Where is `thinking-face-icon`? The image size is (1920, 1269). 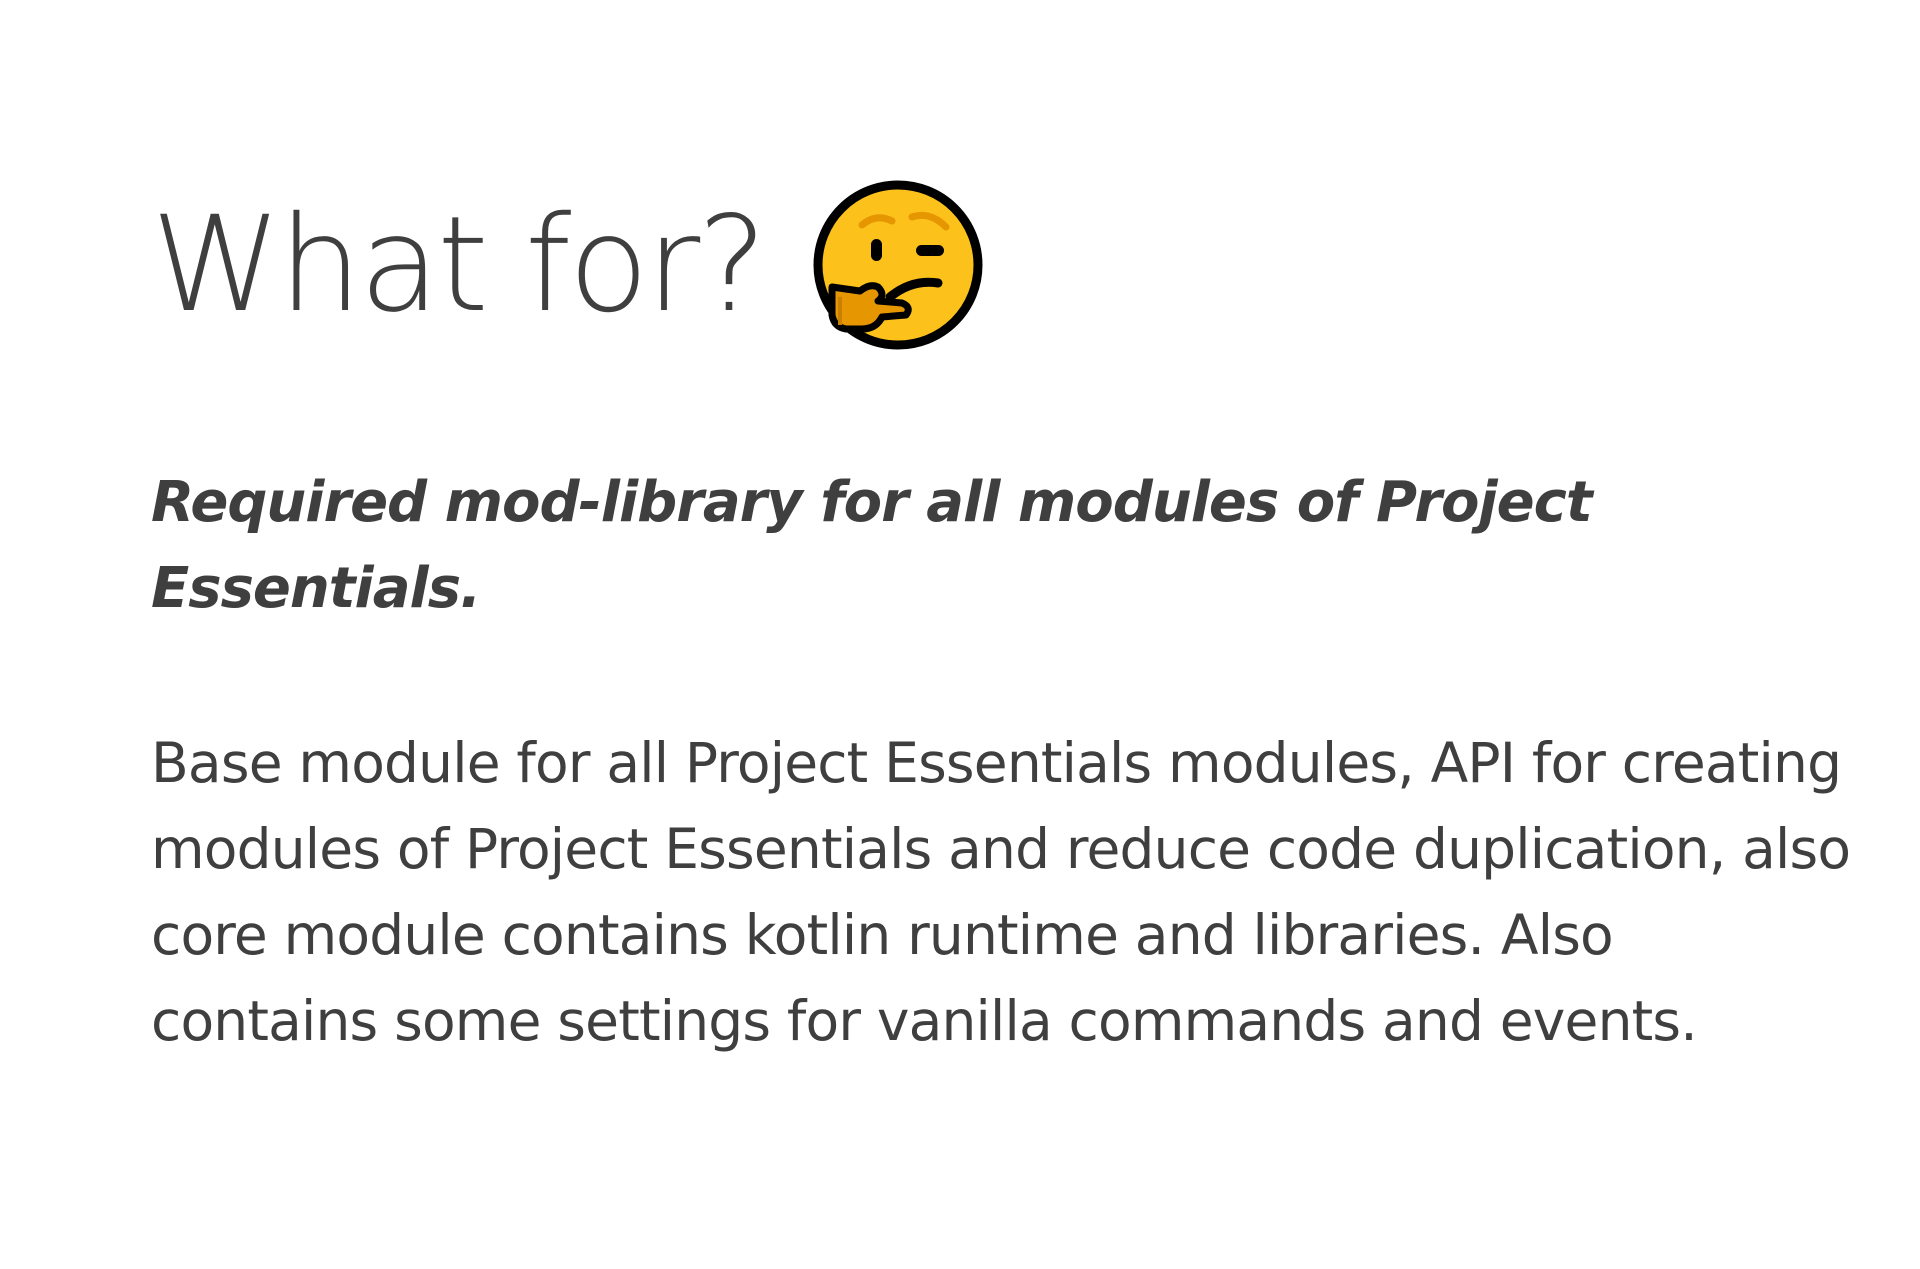
thinking-face-icon is located at coordinates (898, 265).